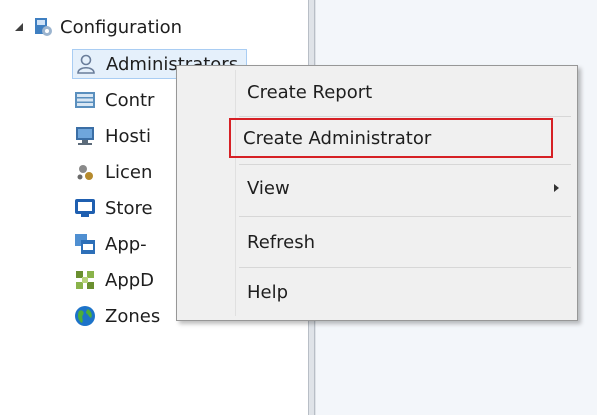 The height and width of the screenshot is (415, 597). What do you see at coordinates (281, 242) in the screenshot?
I see `menu-item-label: Refresh` at bounding box center [281, 242].